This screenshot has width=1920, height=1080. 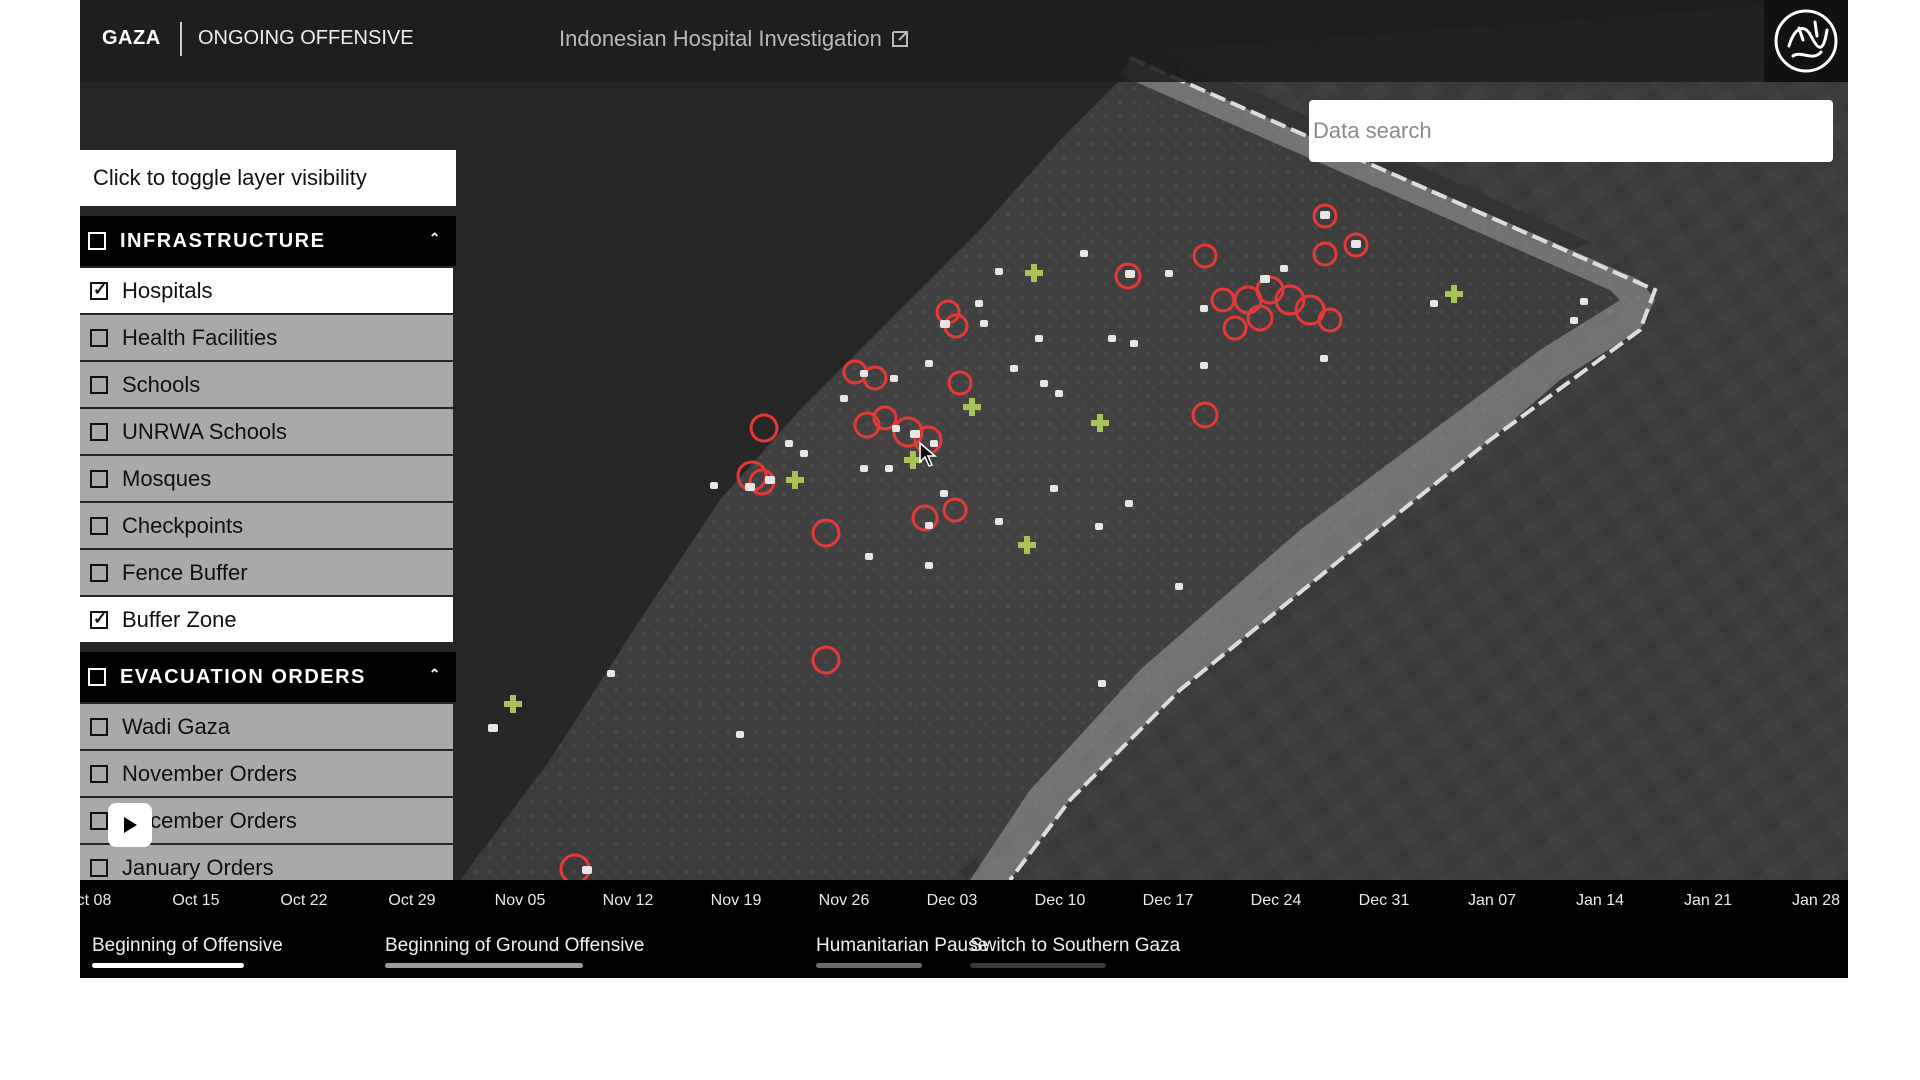 I want to click on timeline-tick: Dec 24, so click(x=1276, y=900).